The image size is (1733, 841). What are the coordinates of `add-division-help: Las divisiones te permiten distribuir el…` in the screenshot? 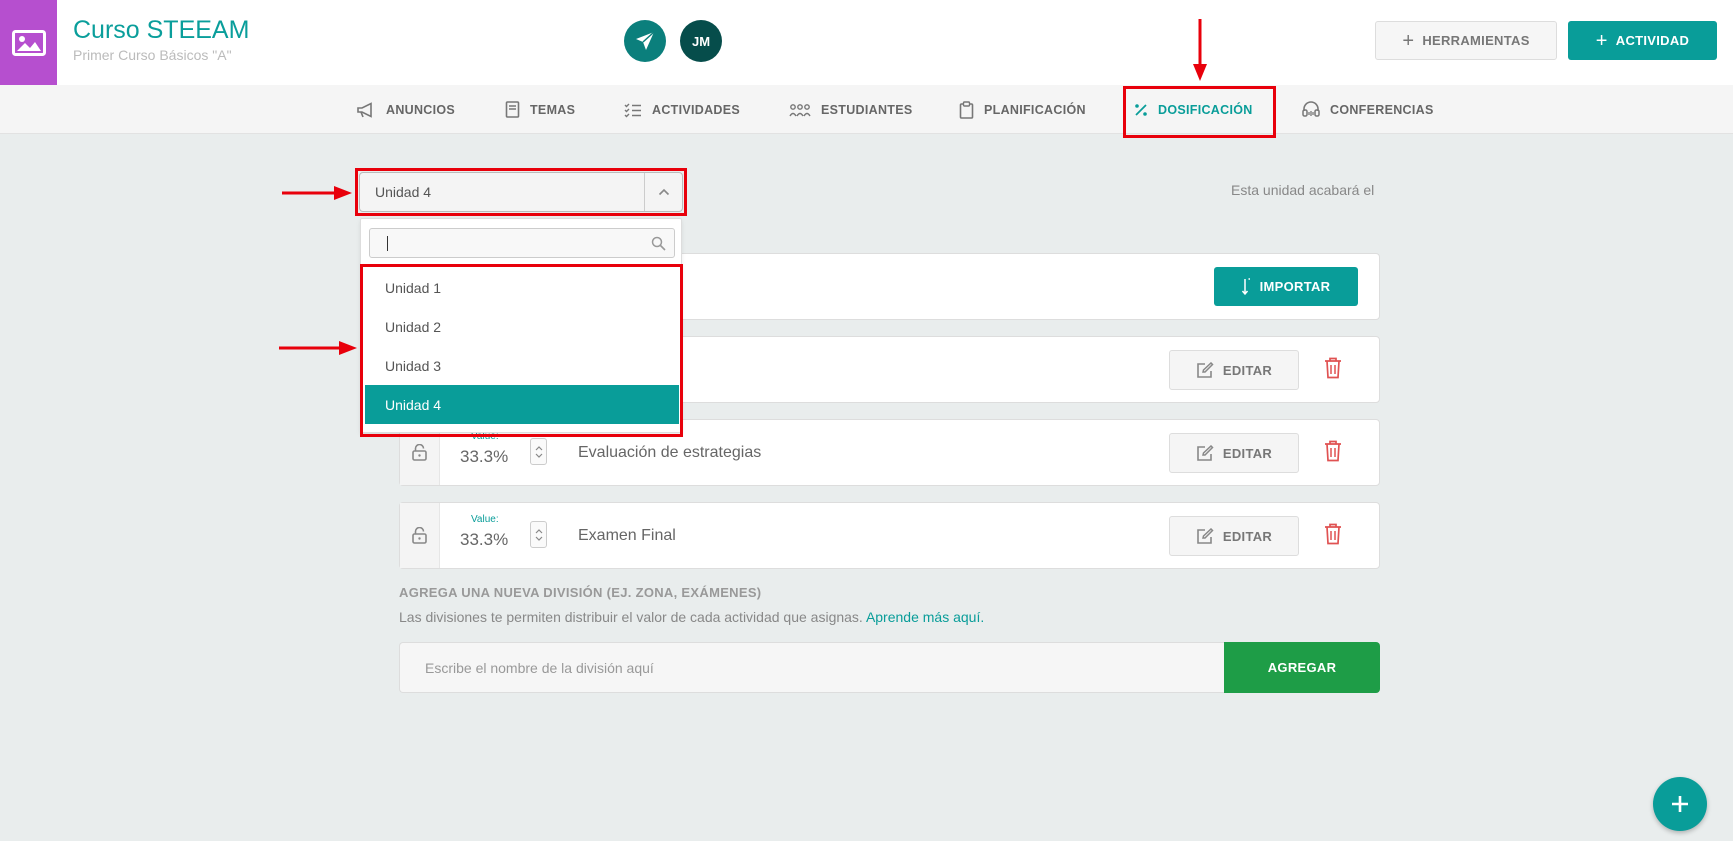 It's located at (691, 617).